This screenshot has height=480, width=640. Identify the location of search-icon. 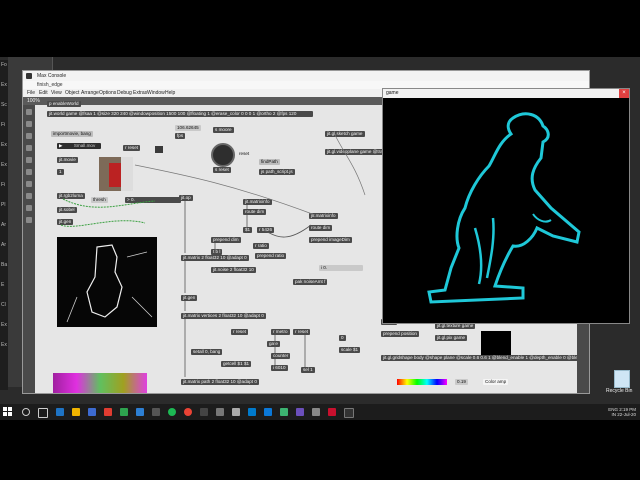
(26, 412).